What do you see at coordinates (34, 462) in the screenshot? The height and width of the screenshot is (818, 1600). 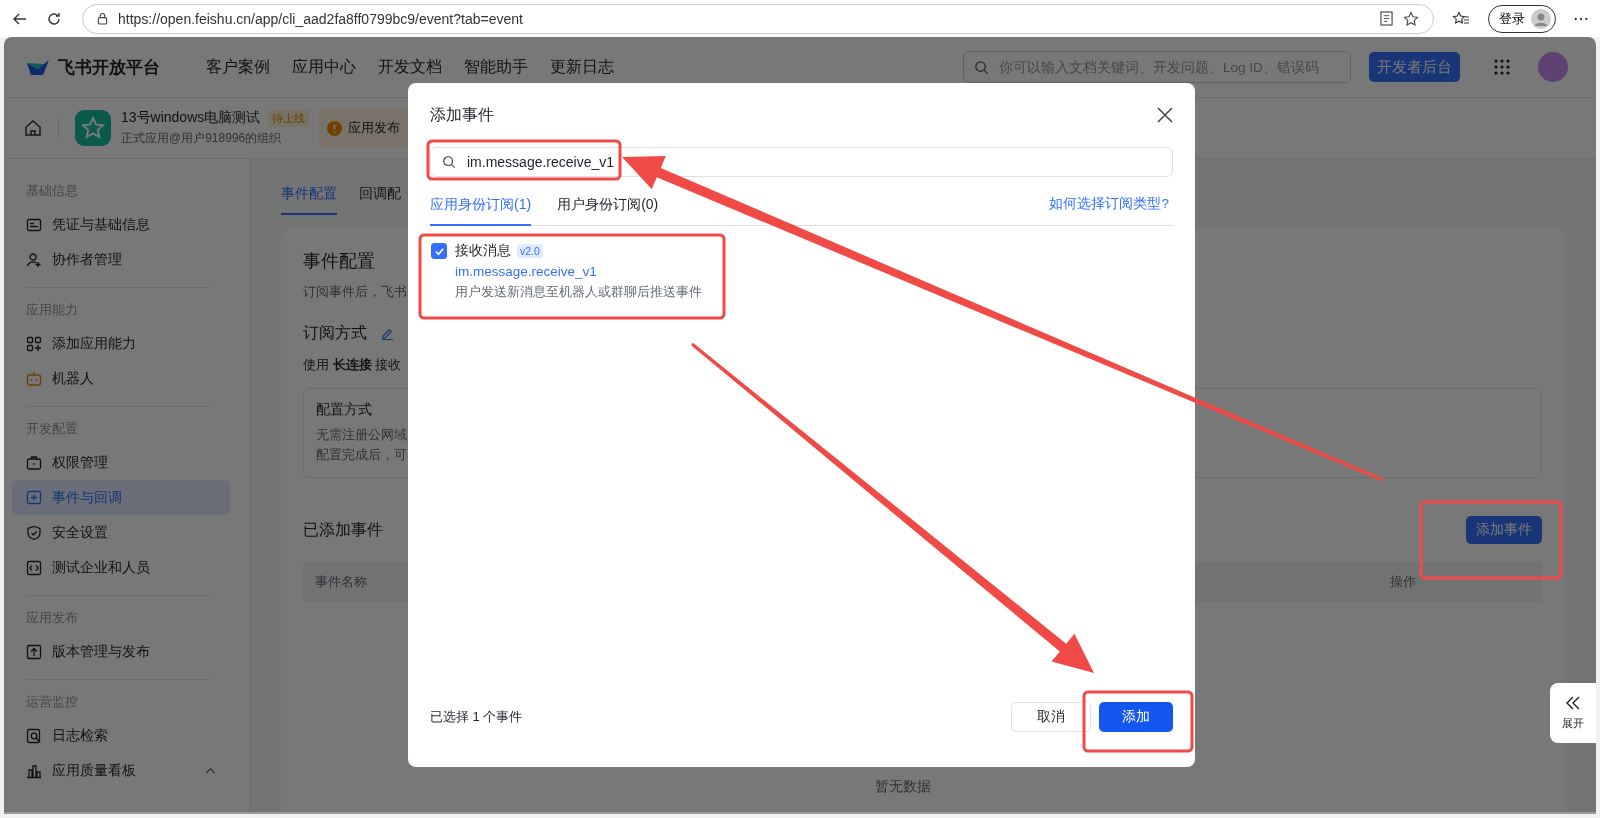 I see `briefcase-icon` at bounding box center [34, 462].